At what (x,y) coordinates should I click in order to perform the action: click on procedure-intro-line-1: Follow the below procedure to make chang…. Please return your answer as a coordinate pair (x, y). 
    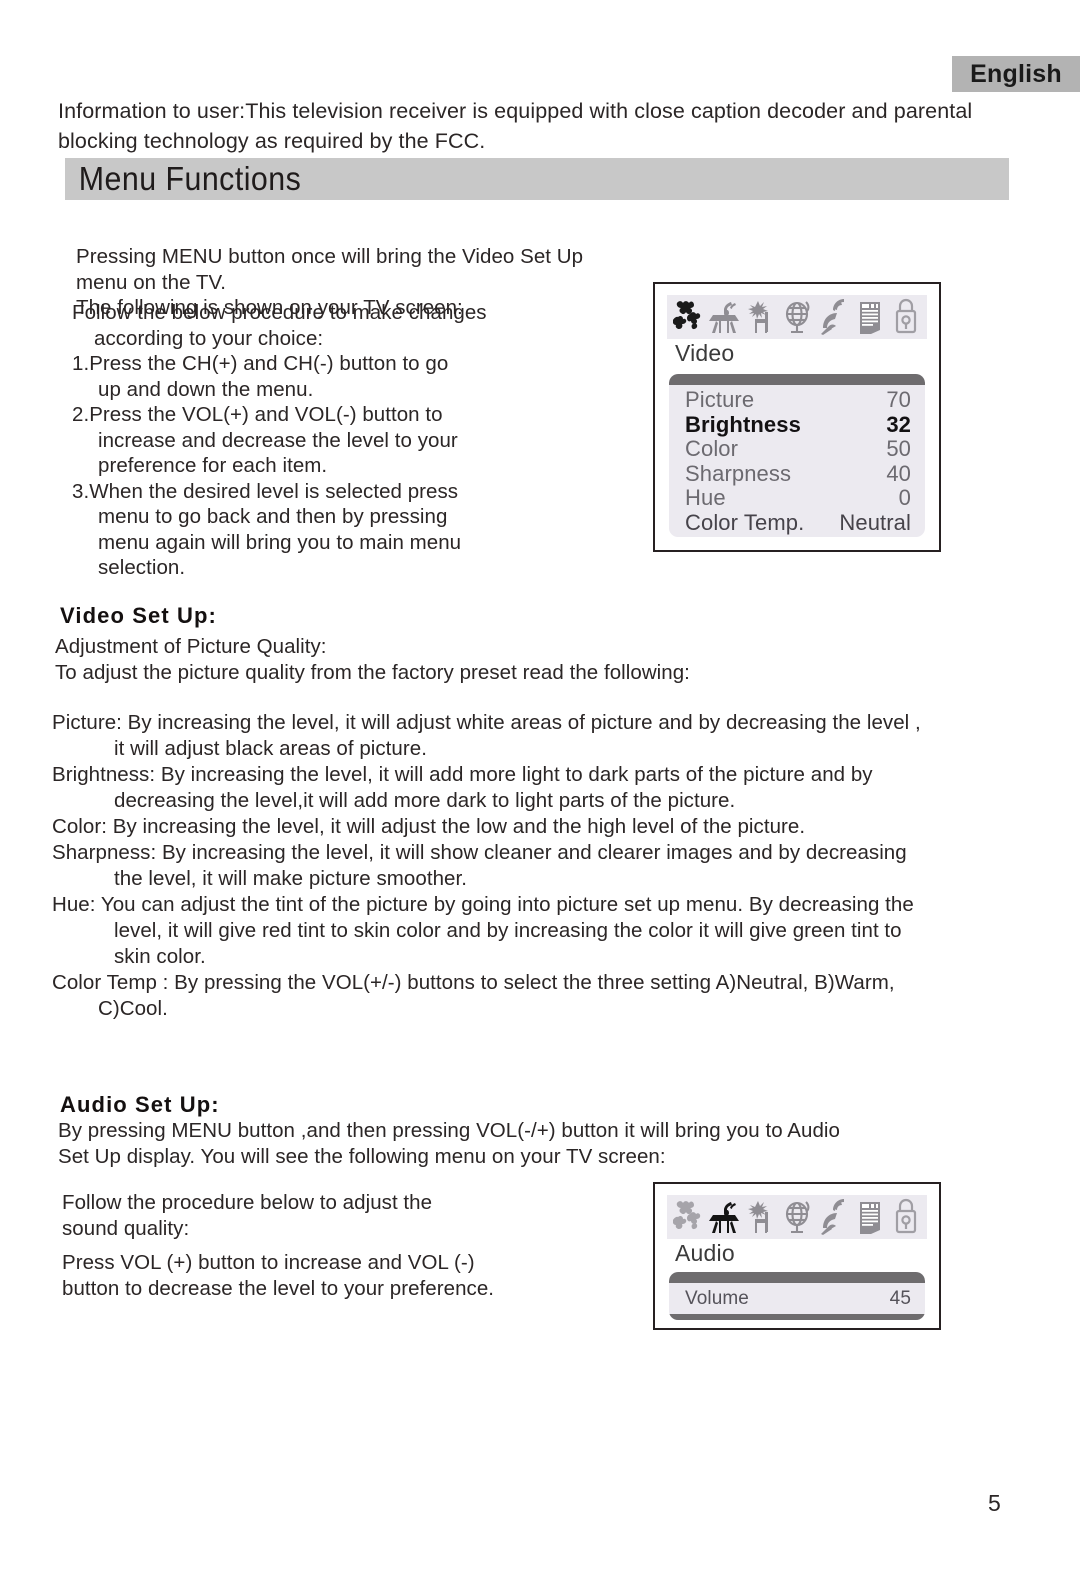
    Looking at the image, I should click on (279, 312).